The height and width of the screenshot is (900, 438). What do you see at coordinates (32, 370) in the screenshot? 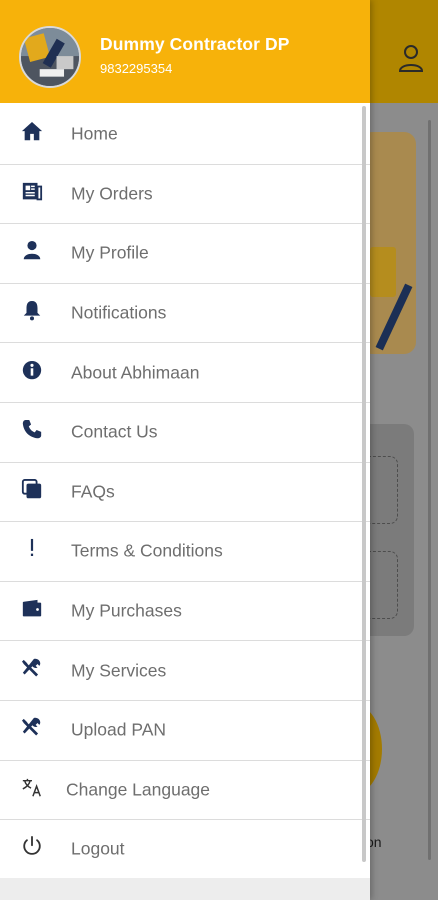
I see `info-icon` at bounding box center [32, 370].